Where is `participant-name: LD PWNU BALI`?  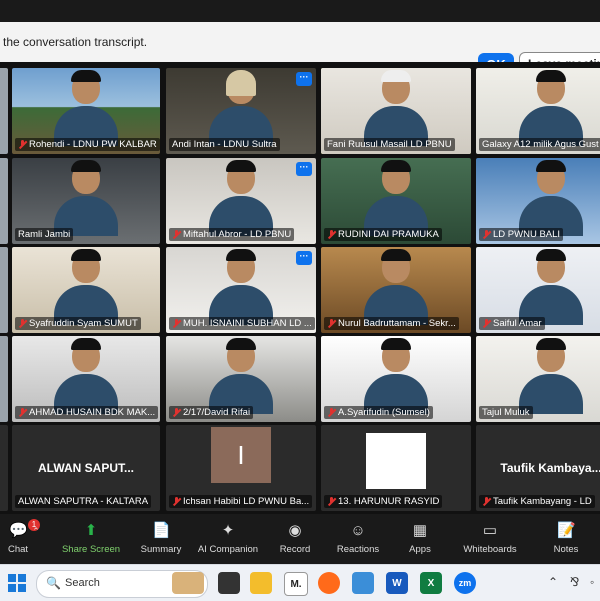 participant-name: LD PWNU BALI is located at coordinates (521, 234).